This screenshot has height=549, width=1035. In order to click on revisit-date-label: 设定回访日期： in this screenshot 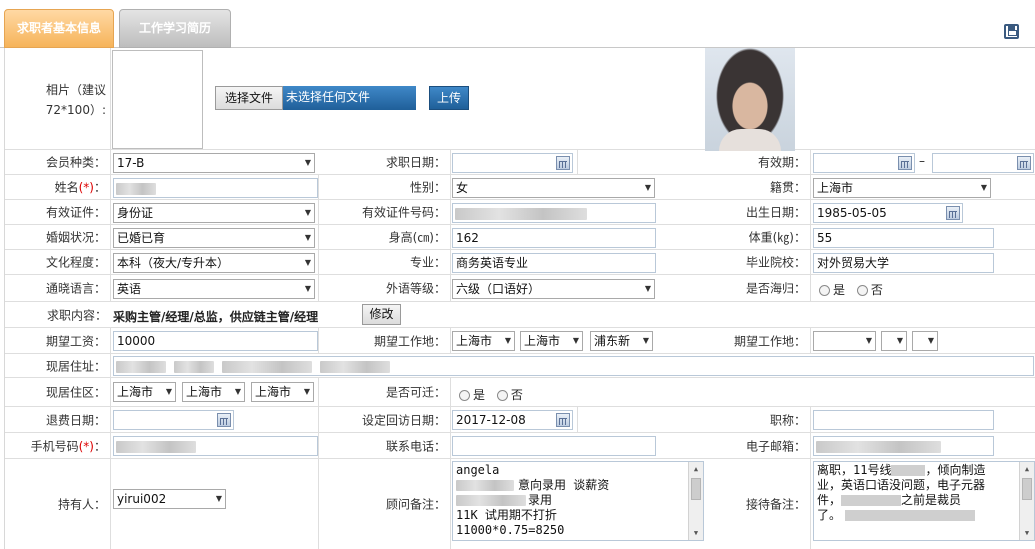, I will do `click(403, 420)`.